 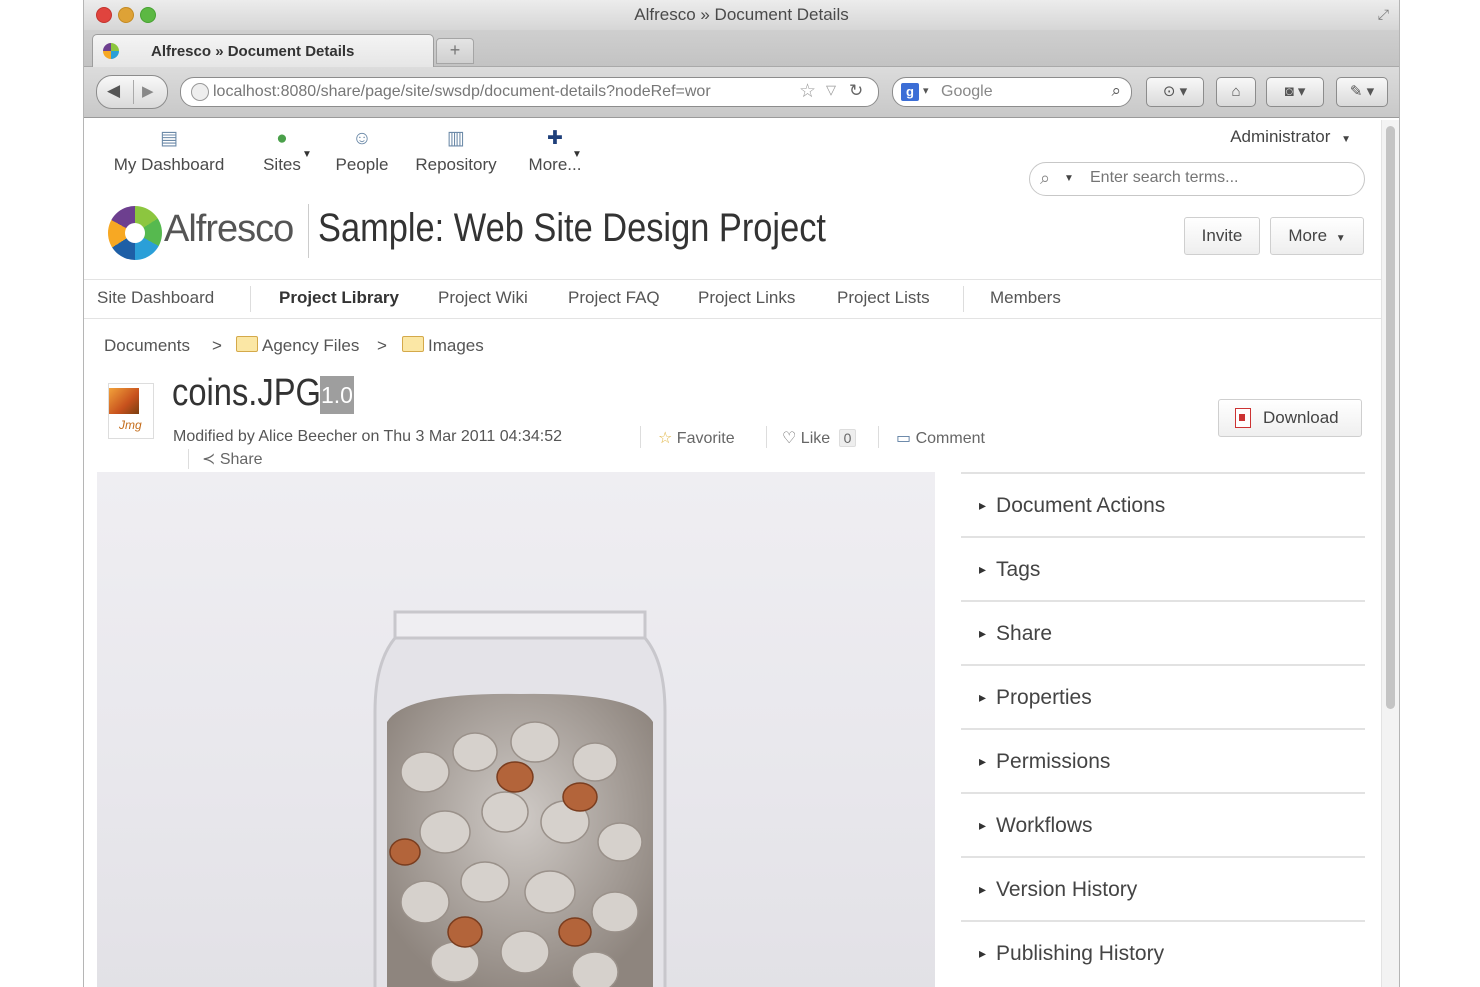 I want to click on alfresco-logo-icon, so click(x=135, y=233).